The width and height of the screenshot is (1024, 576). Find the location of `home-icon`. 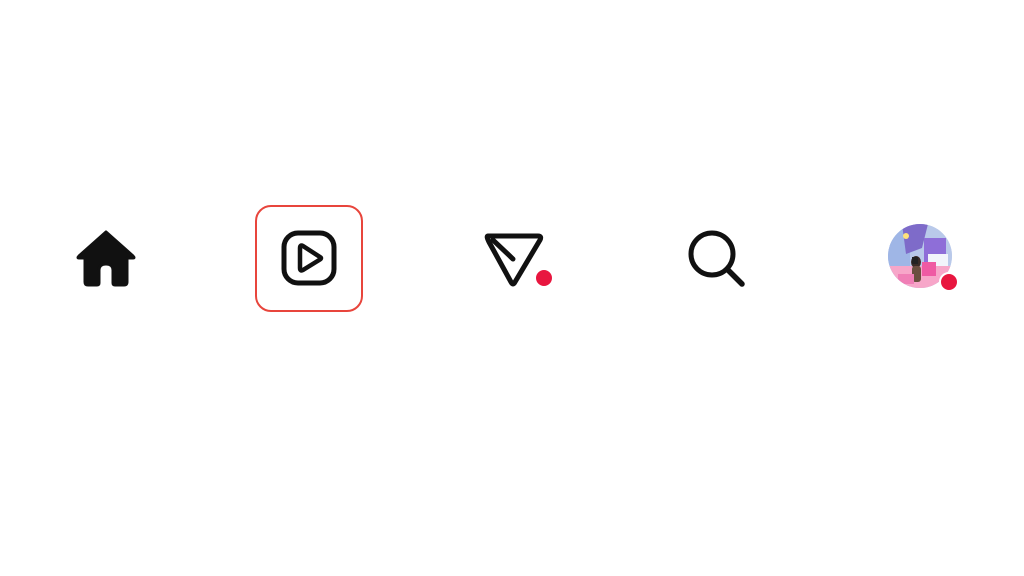

home-icon is located at coordinates (106, 258).